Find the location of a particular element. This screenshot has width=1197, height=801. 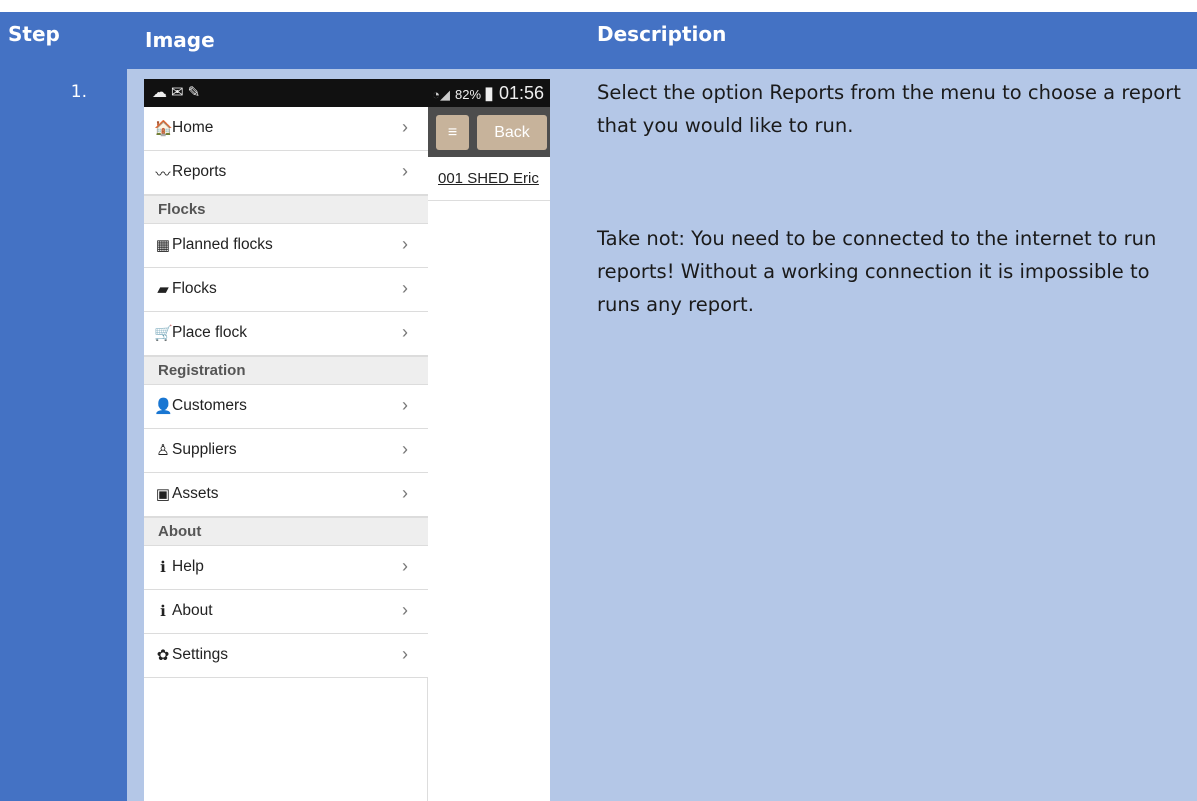

menu-item-customers: 👤 Customers › is located at coordinates (286, 407).